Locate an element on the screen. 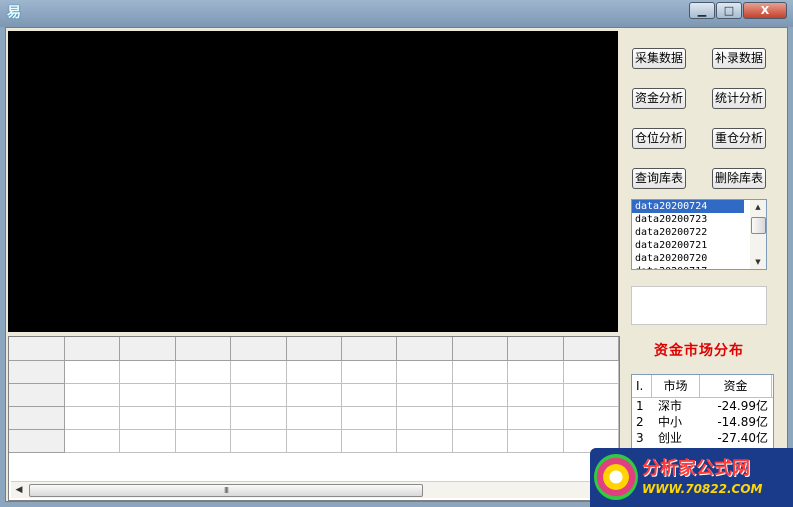 This screenshot has height=507, width=793. stat-analysis-button: 统计分析 is located at coordinates (739, 98).